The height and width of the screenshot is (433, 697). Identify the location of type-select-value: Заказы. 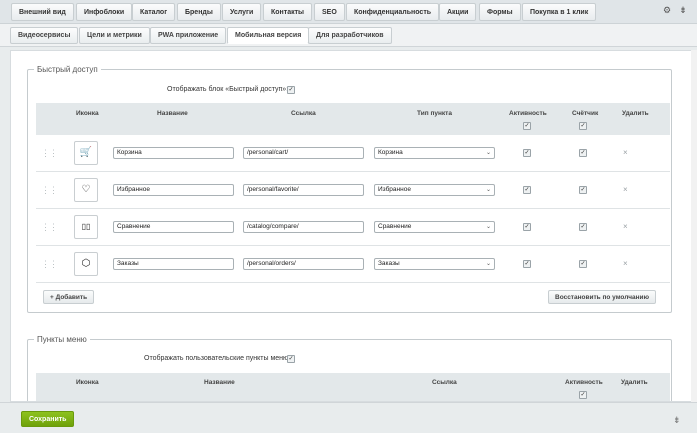
(389, 263).